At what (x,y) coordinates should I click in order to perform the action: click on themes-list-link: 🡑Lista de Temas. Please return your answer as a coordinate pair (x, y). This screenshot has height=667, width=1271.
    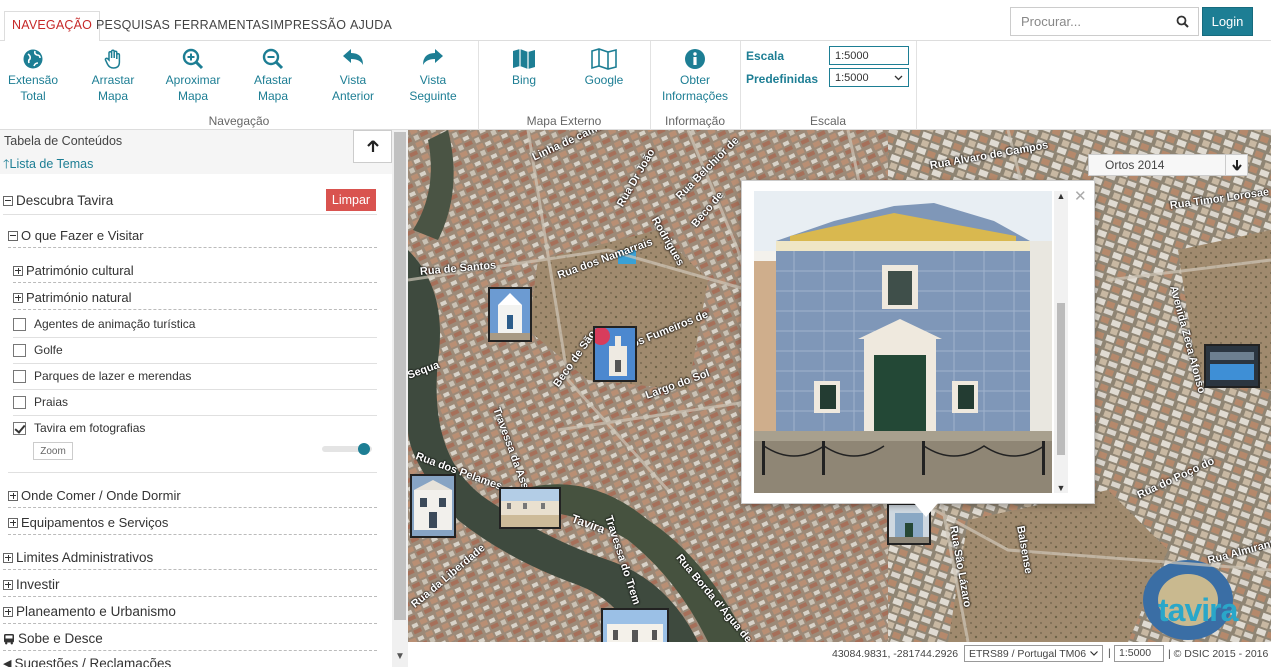
    Looking at the image, I should click on (48, 165).